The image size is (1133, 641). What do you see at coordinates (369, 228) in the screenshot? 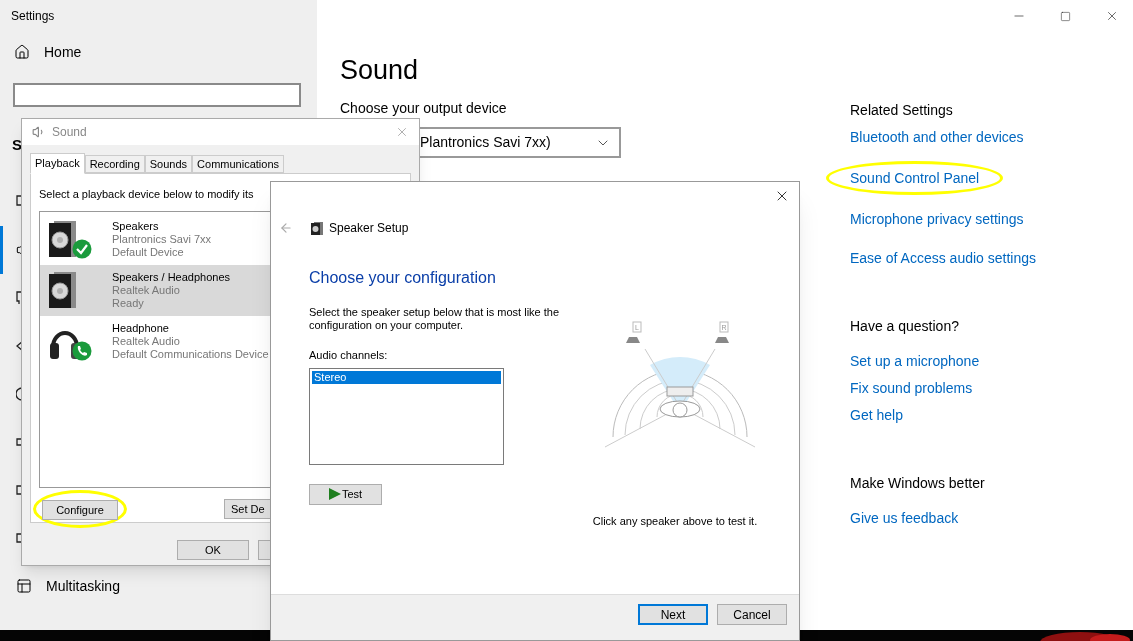
I see `dialog-title: Speaker Setup` at bounding box center [369, 228].